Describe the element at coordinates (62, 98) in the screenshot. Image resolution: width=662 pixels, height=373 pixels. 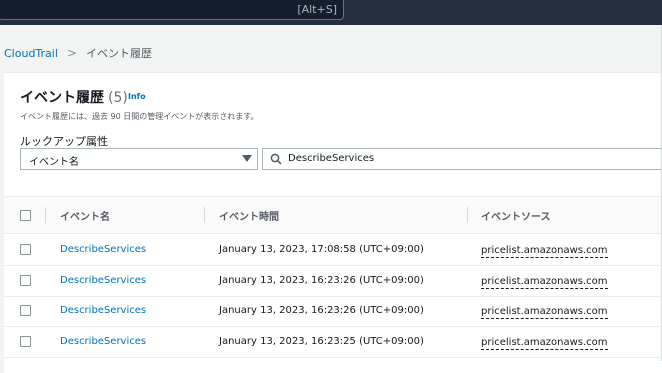
I see `page-title-text: イベント履歴` at that location.